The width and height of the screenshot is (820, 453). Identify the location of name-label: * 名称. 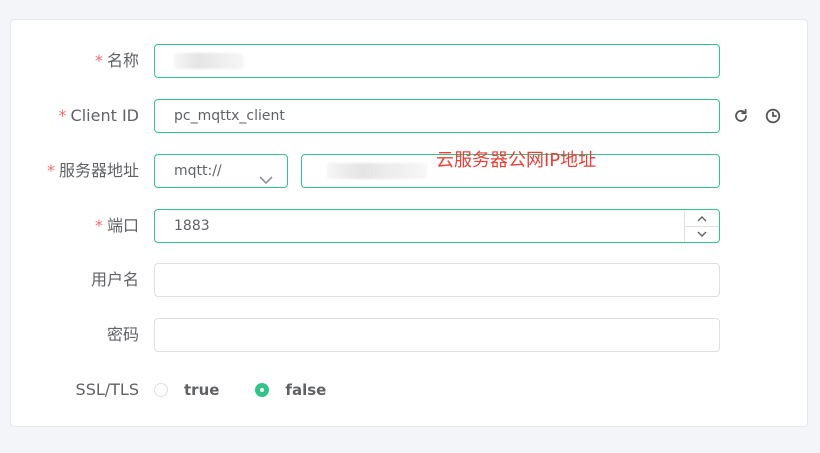
(116, 60).